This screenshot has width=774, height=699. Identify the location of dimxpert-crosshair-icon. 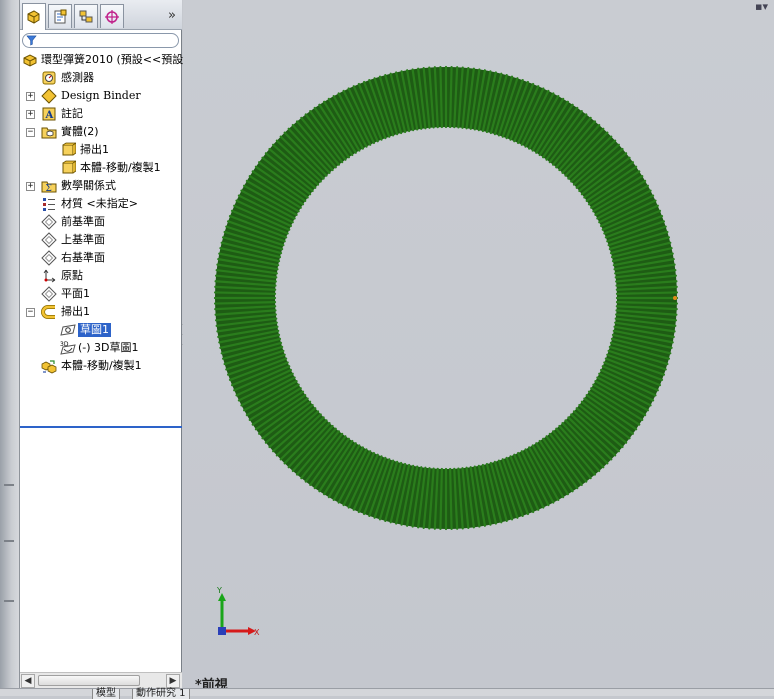
(112, 16).